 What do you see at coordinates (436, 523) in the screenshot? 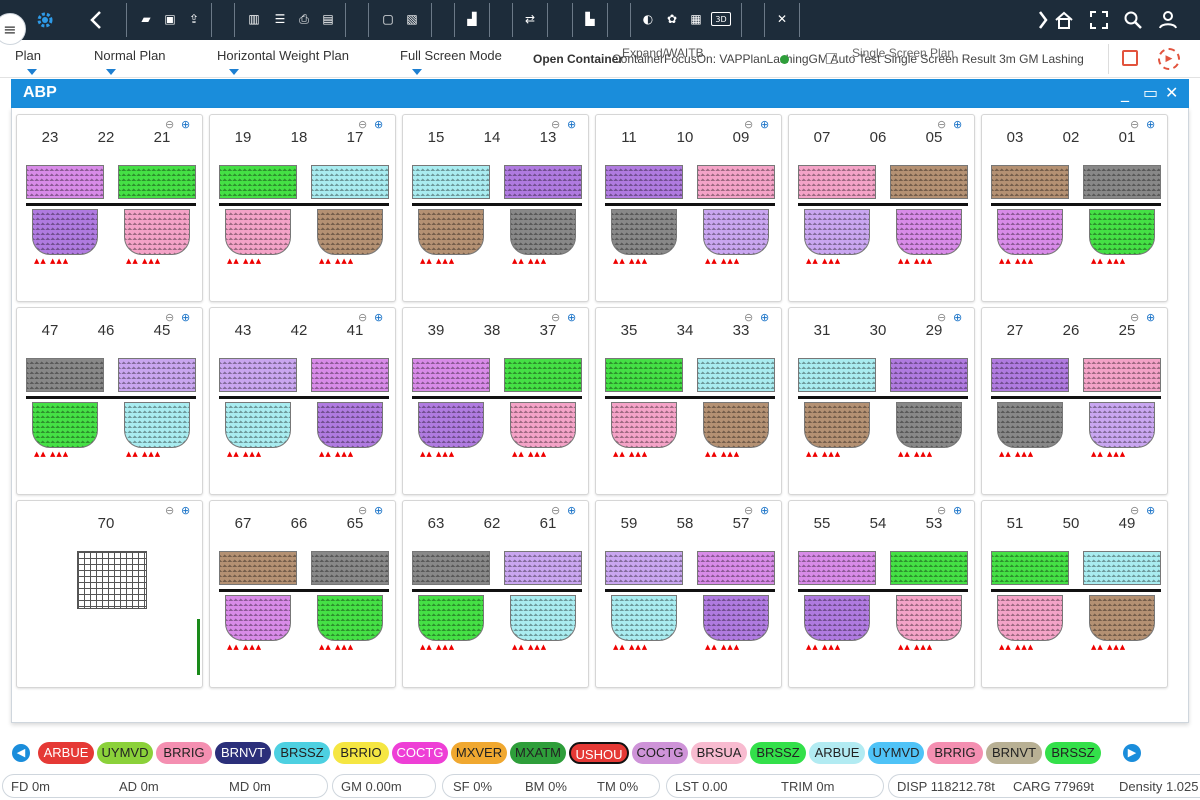
I see `bay-number: 63` at bounding box center [436, 523].